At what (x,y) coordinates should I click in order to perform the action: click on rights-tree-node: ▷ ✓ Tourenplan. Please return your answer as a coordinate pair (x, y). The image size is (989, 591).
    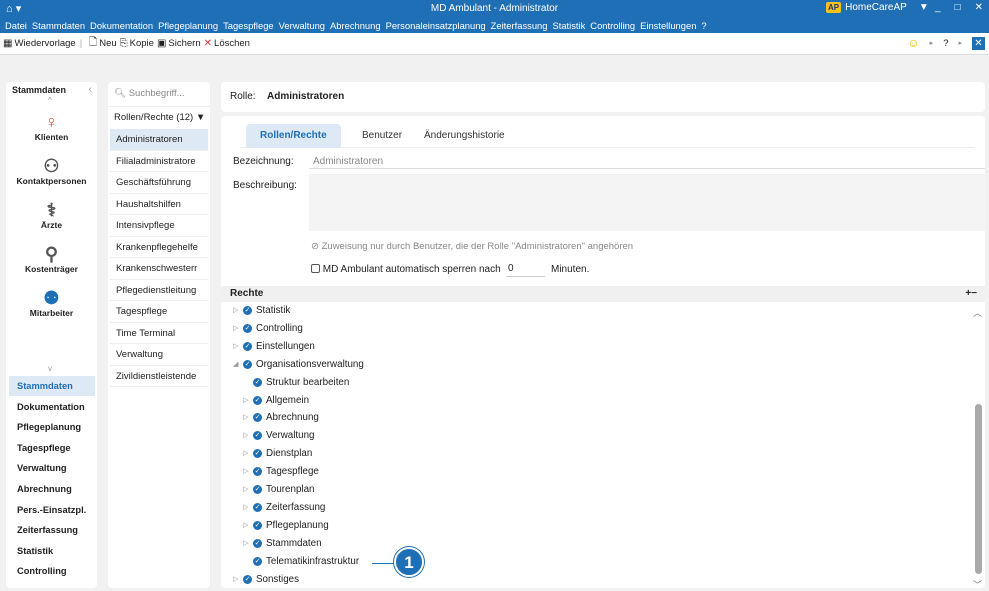
    Looking at the image, I should click on (278, 489).